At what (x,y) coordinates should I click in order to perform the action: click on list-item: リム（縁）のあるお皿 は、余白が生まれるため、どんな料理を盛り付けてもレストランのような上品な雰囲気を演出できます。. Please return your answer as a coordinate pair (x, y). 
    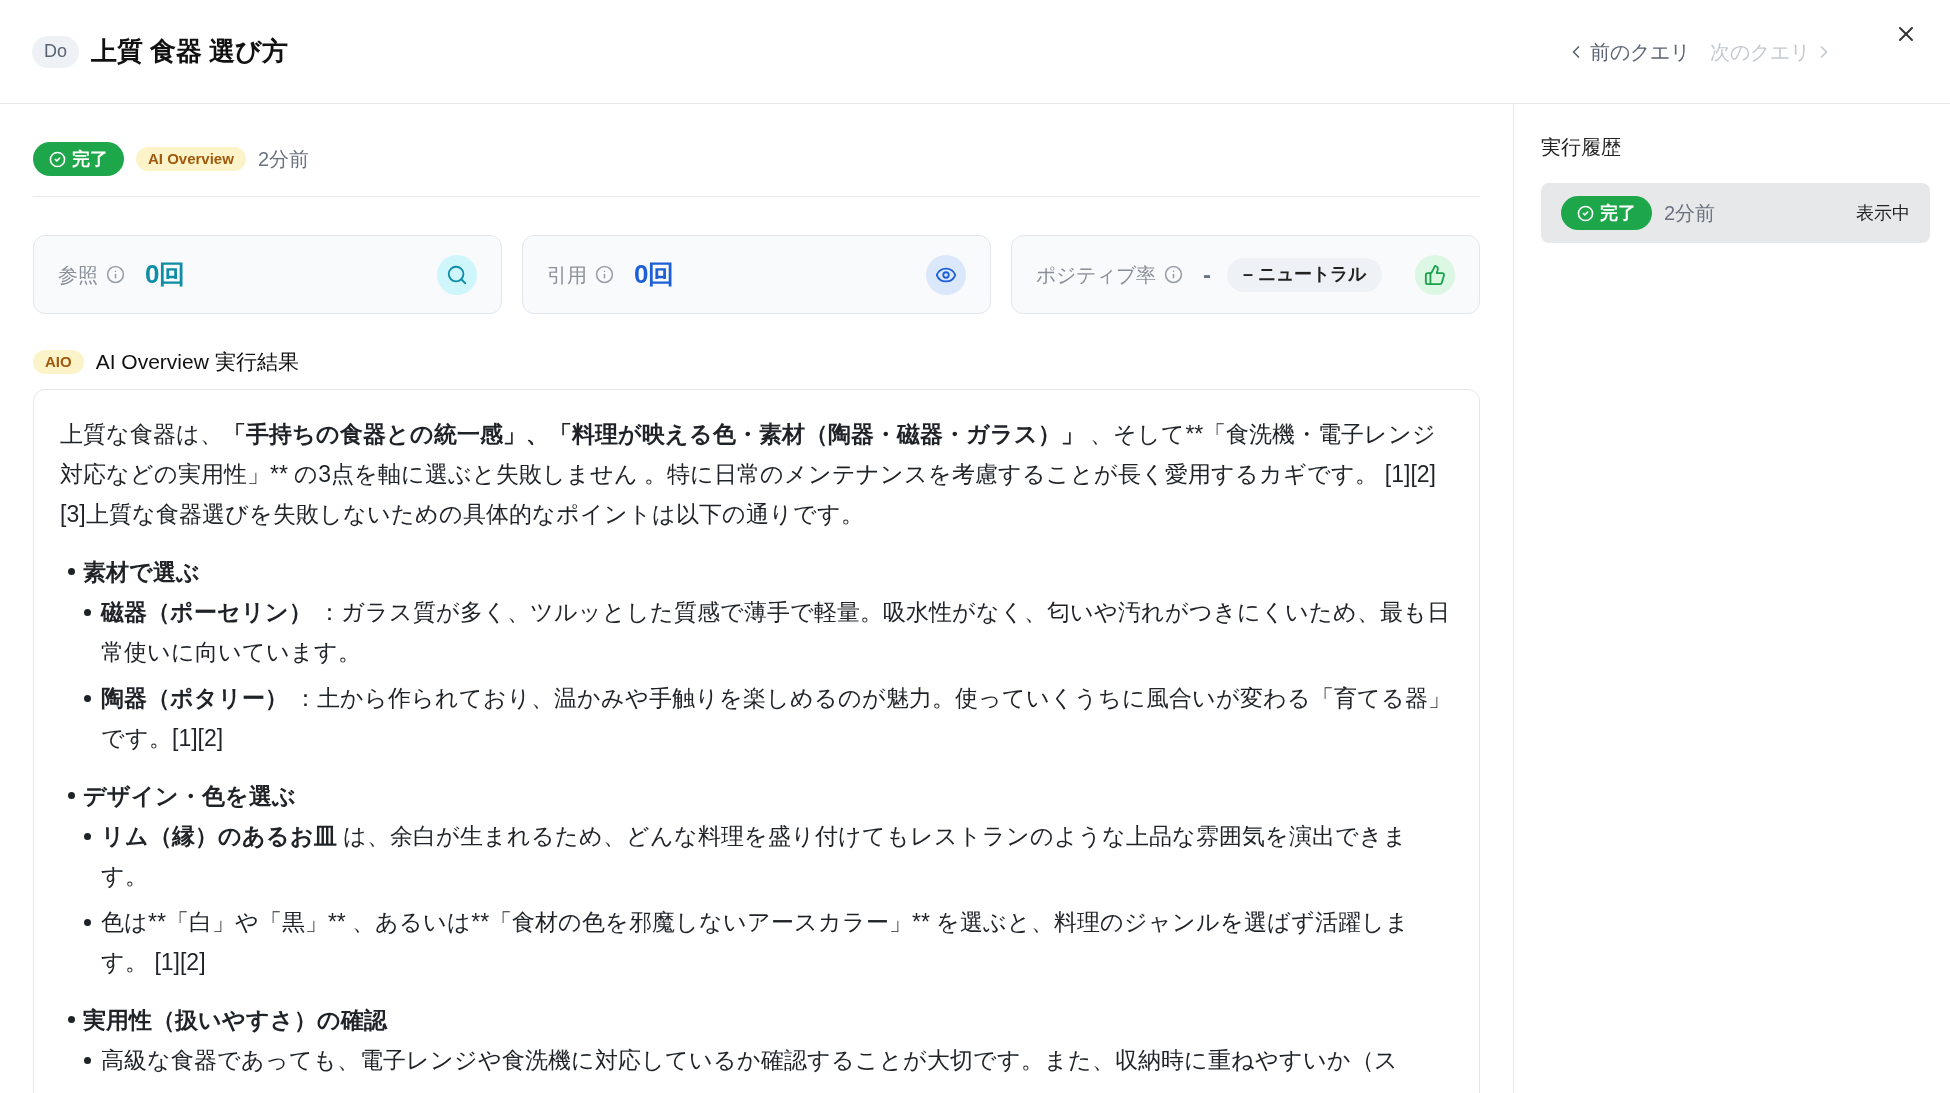
    Looking at the image, I should click on (755, 856).